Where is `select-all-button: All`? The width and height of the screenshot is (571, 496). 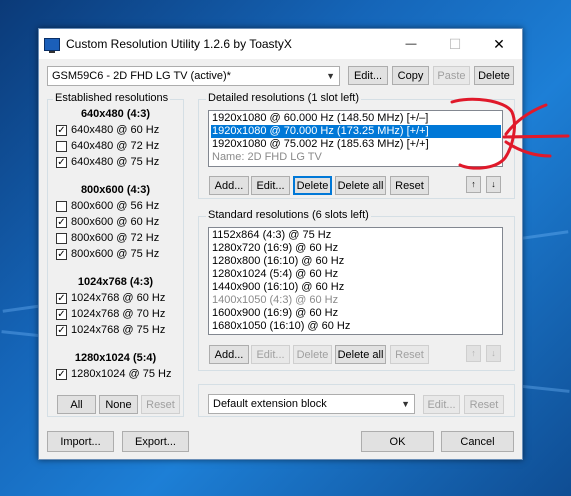
select-all-button: All is located at coordinates (76, 404).